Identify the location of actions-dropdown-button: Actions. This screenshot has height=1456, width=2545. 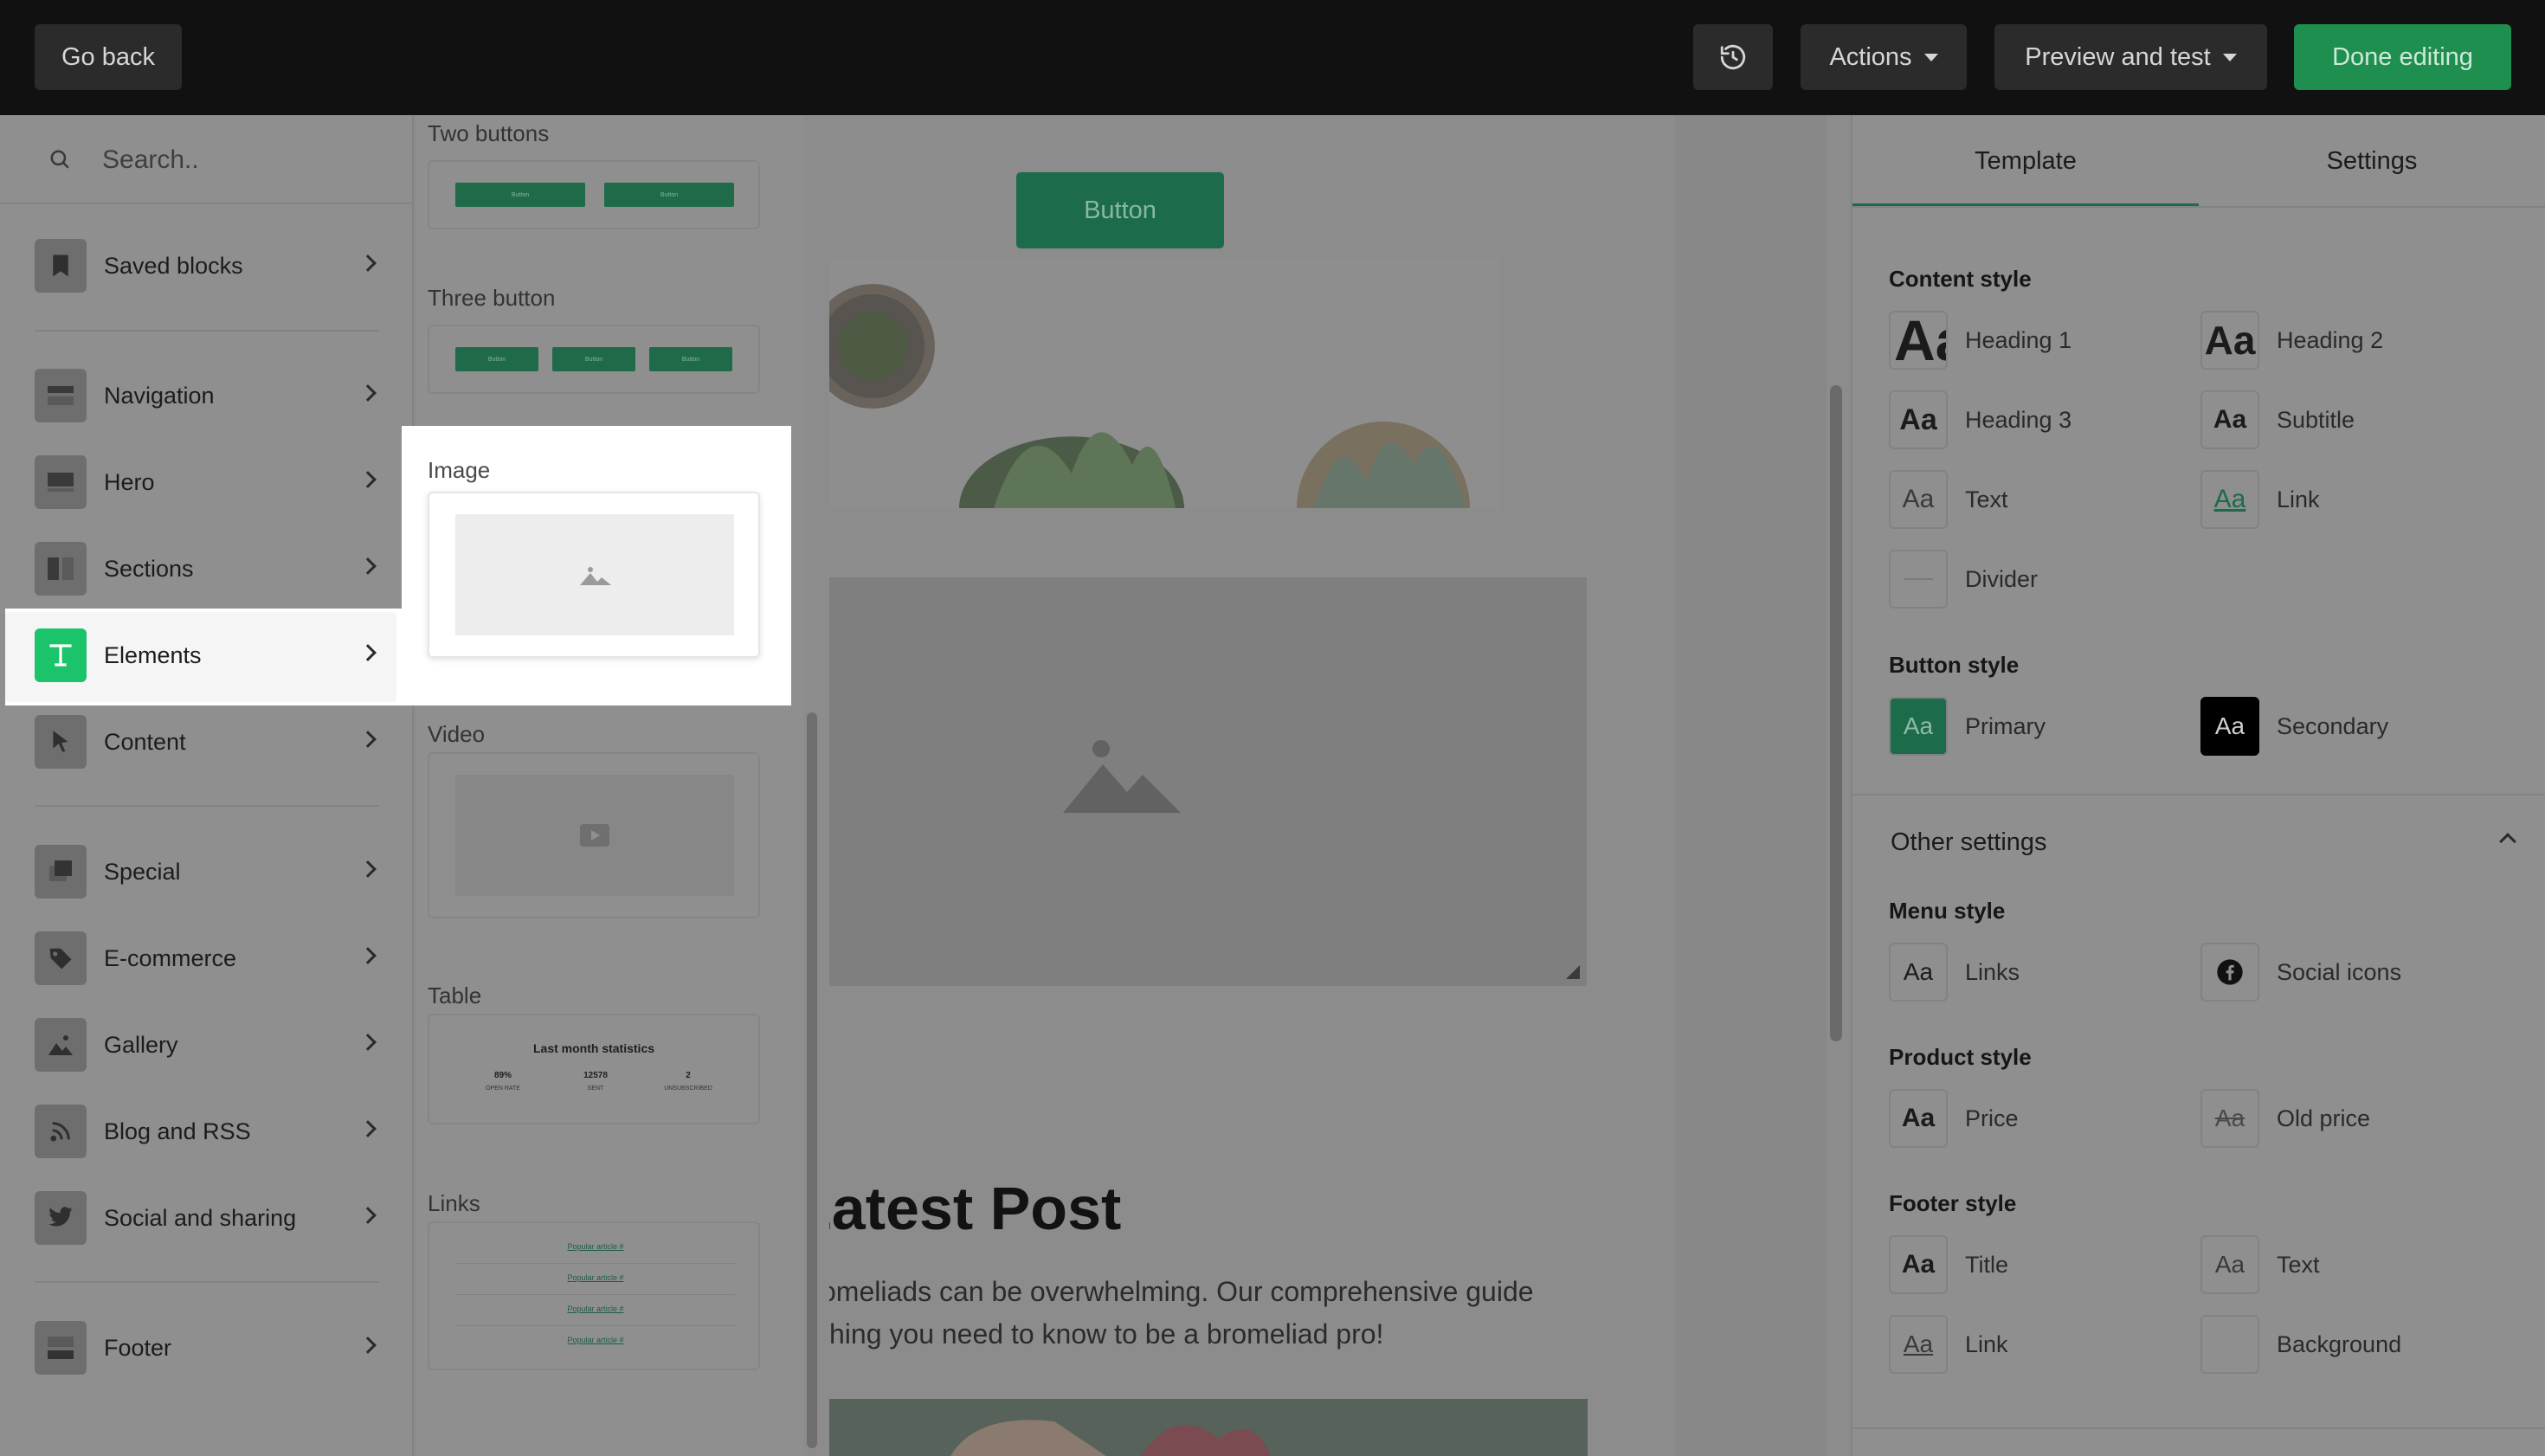
(1884, 57).